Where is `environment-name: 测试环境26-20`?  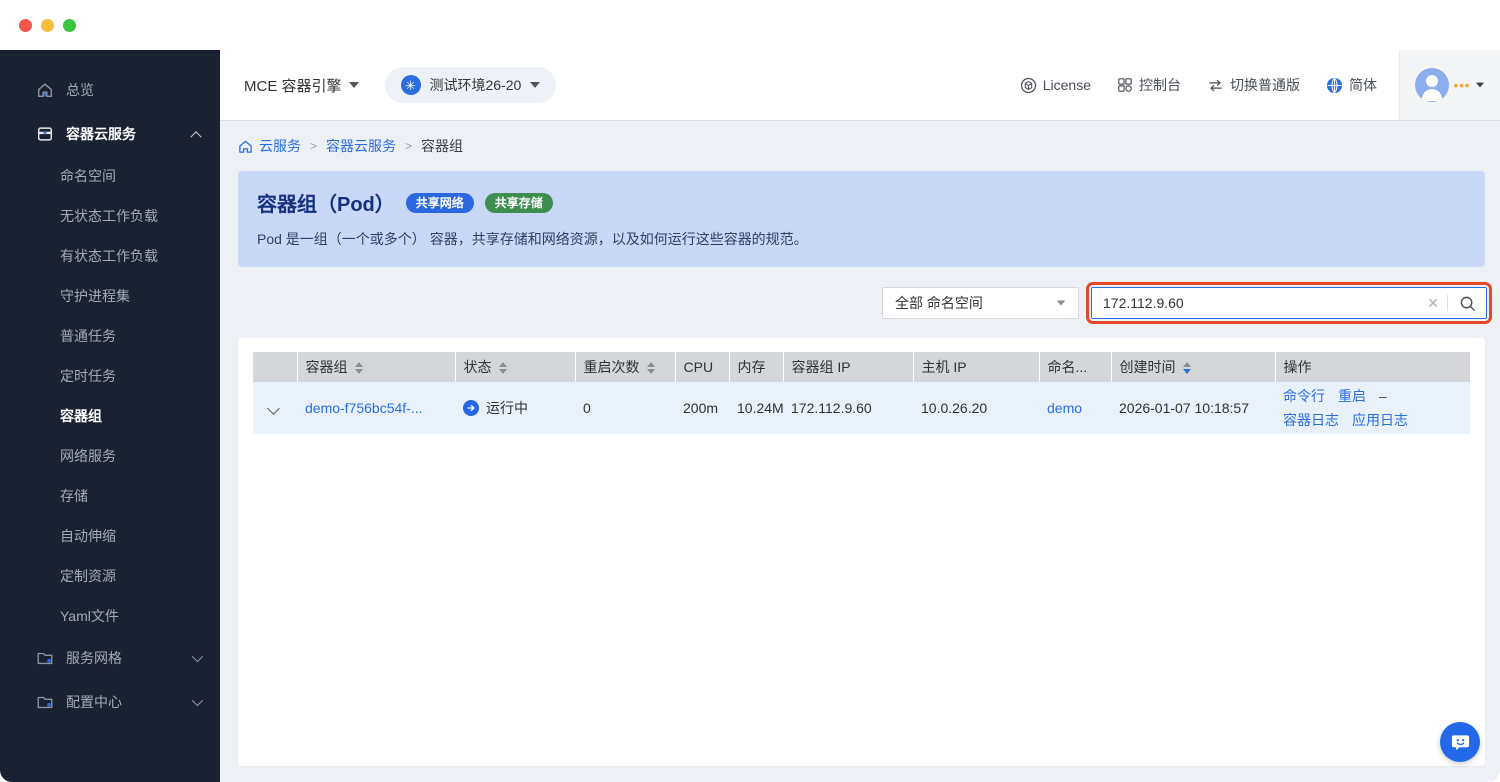 environment-name: 测试环境26-20 is located at coordinates (475, 85).